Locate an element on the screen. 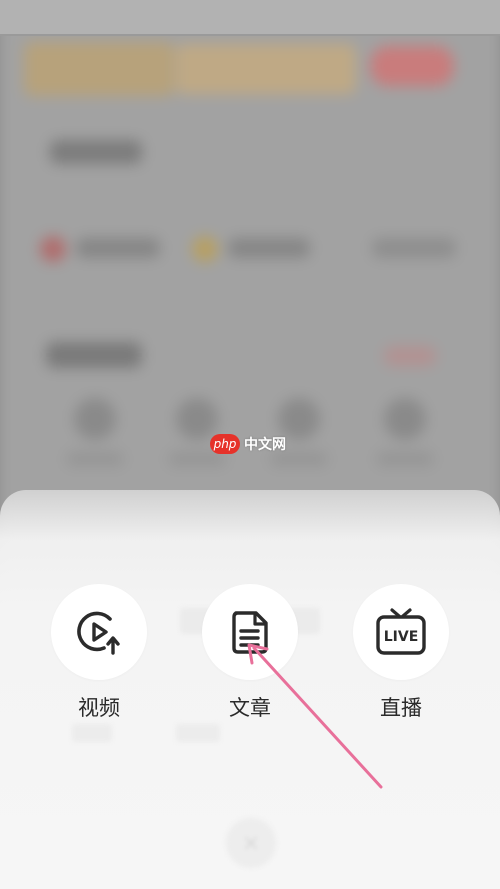  live-icon-text: LIVE is located at coordinates (401, 637).